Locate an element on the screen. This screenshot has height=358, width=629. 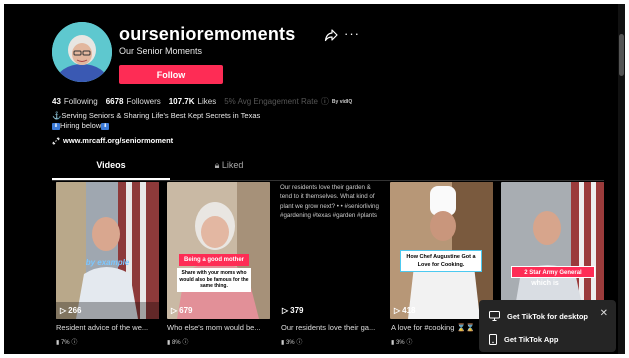
monitor-icon is located at coordinates (494, 316).